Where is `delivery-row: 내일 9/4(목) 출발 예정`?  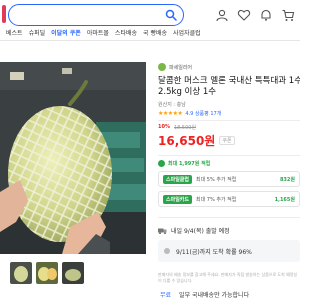
delivery-row: 내일 9/4(목) 출발 예정 is located at coordinates (229, 230).